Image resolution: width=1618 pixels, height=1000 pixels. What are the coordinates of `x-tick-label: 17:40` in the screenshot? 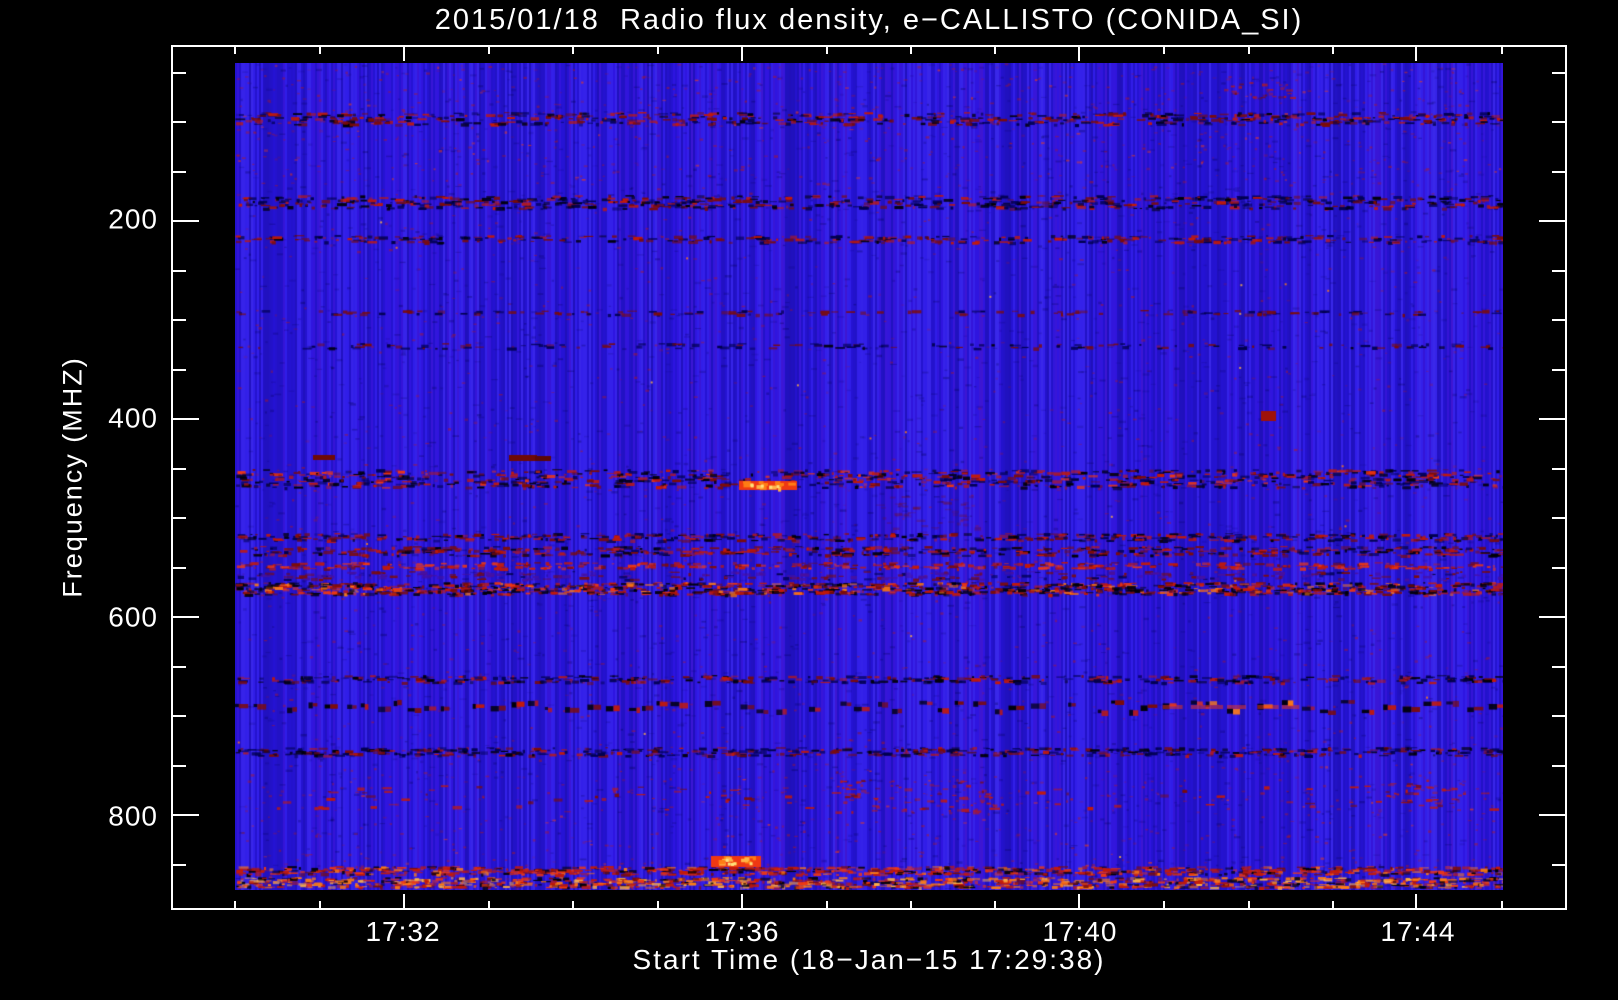 It's located at (1080, 931).